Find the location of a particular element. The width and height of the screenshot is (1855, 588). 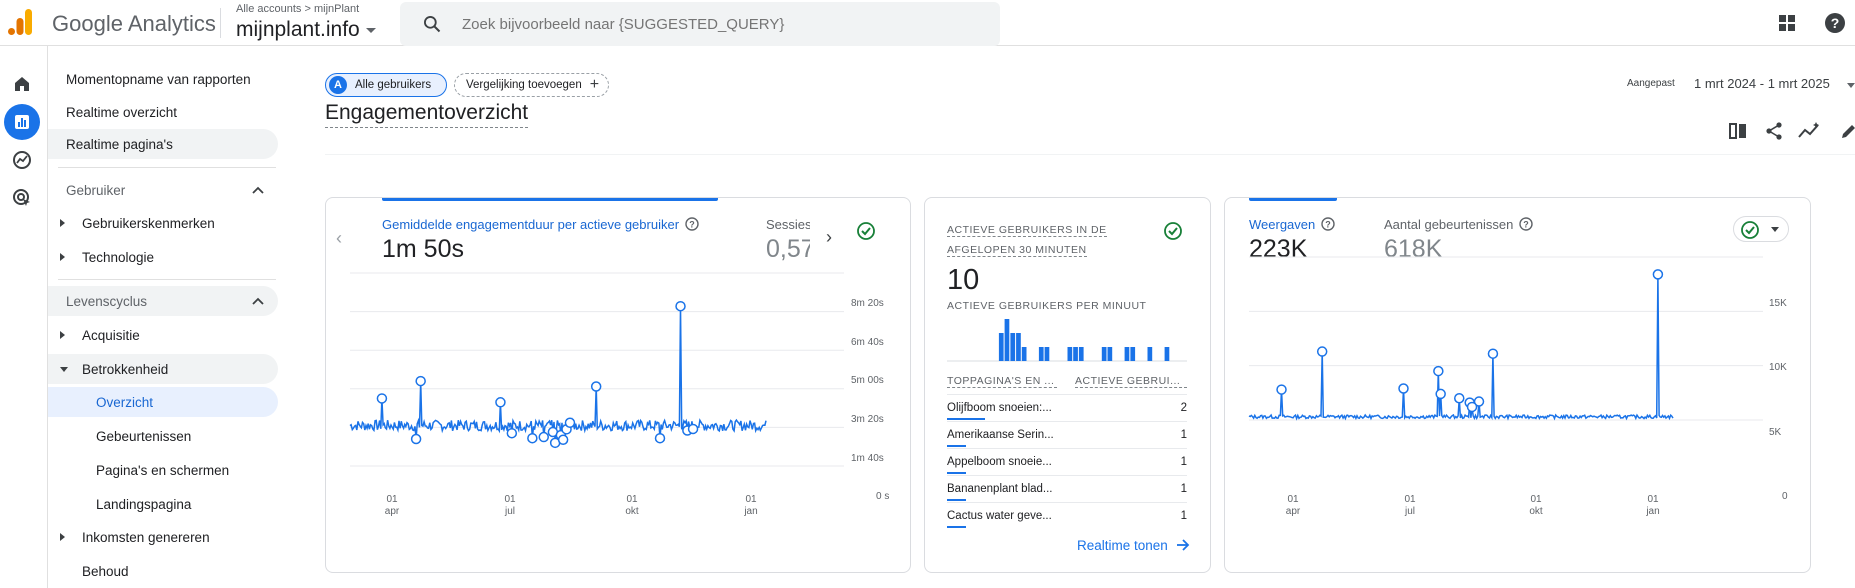

sidebar-item-realtime-overview: Realtime overzicht is located at coordinates (130, 112).